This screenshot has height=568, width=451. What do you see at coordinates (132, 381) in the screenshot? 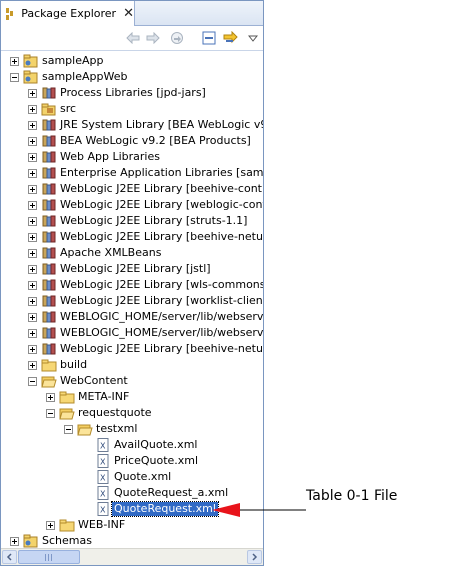
I see `tree-item: WebContent` at bounding box center [132, 381].